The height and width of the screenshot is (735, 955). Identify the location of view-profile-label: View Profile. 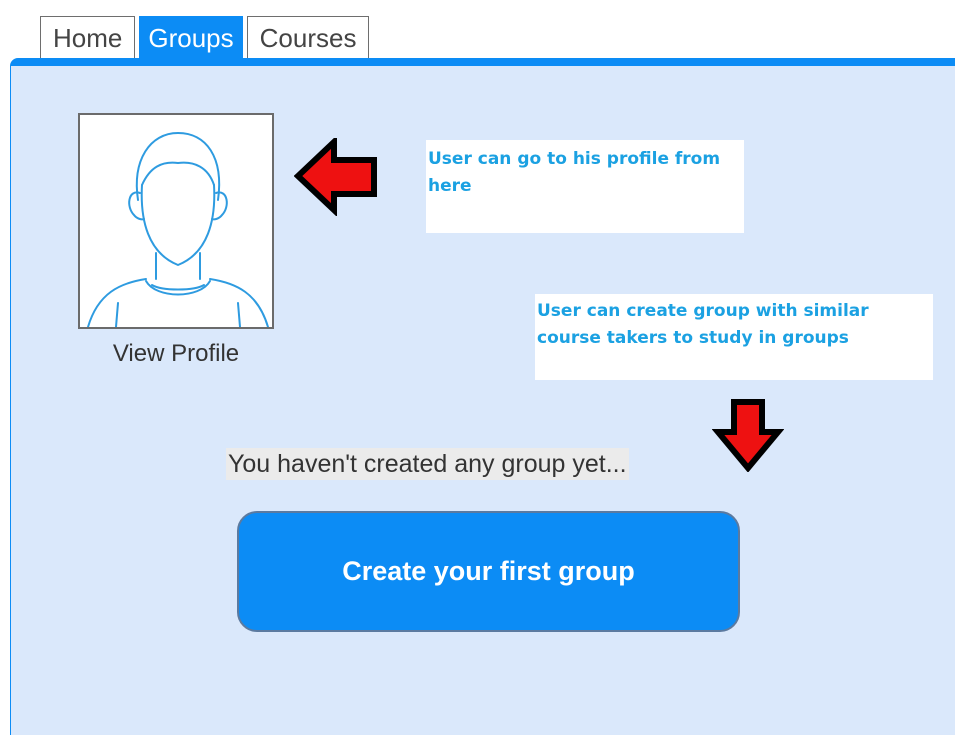
(176, 354).